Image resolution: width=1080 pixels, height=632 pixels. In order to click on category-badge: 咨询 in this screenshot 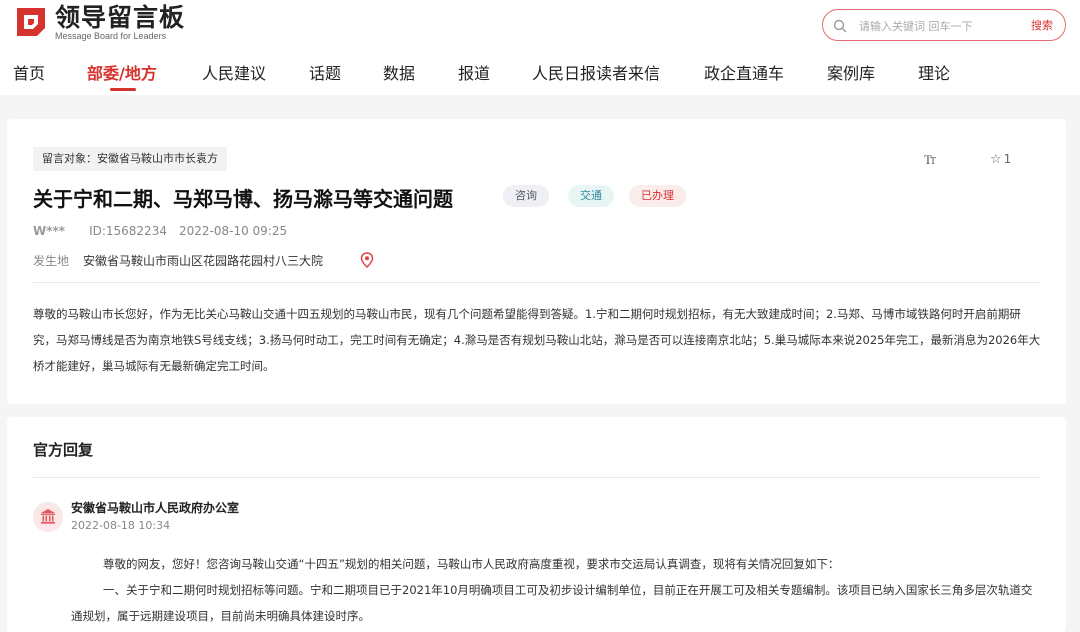, I will do `click(526, 196)`.